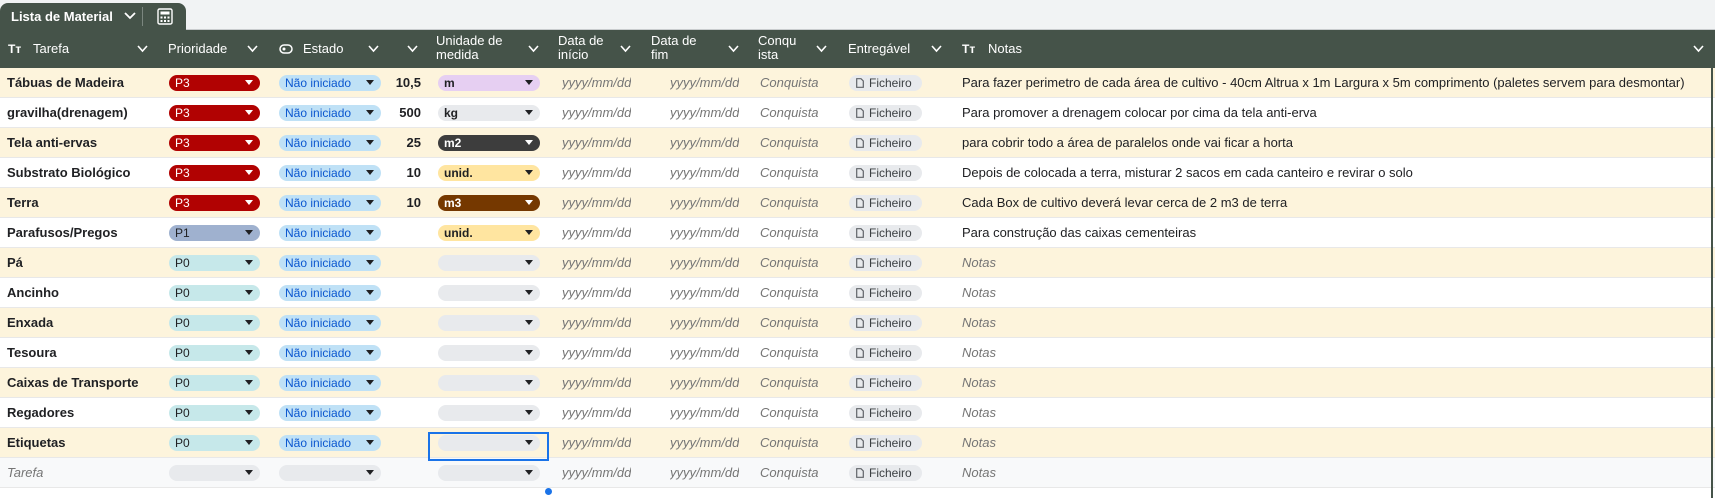 The image size is (1715, 498). I want to click on column-header-notas: Tт Notas, so click(1330, 49).